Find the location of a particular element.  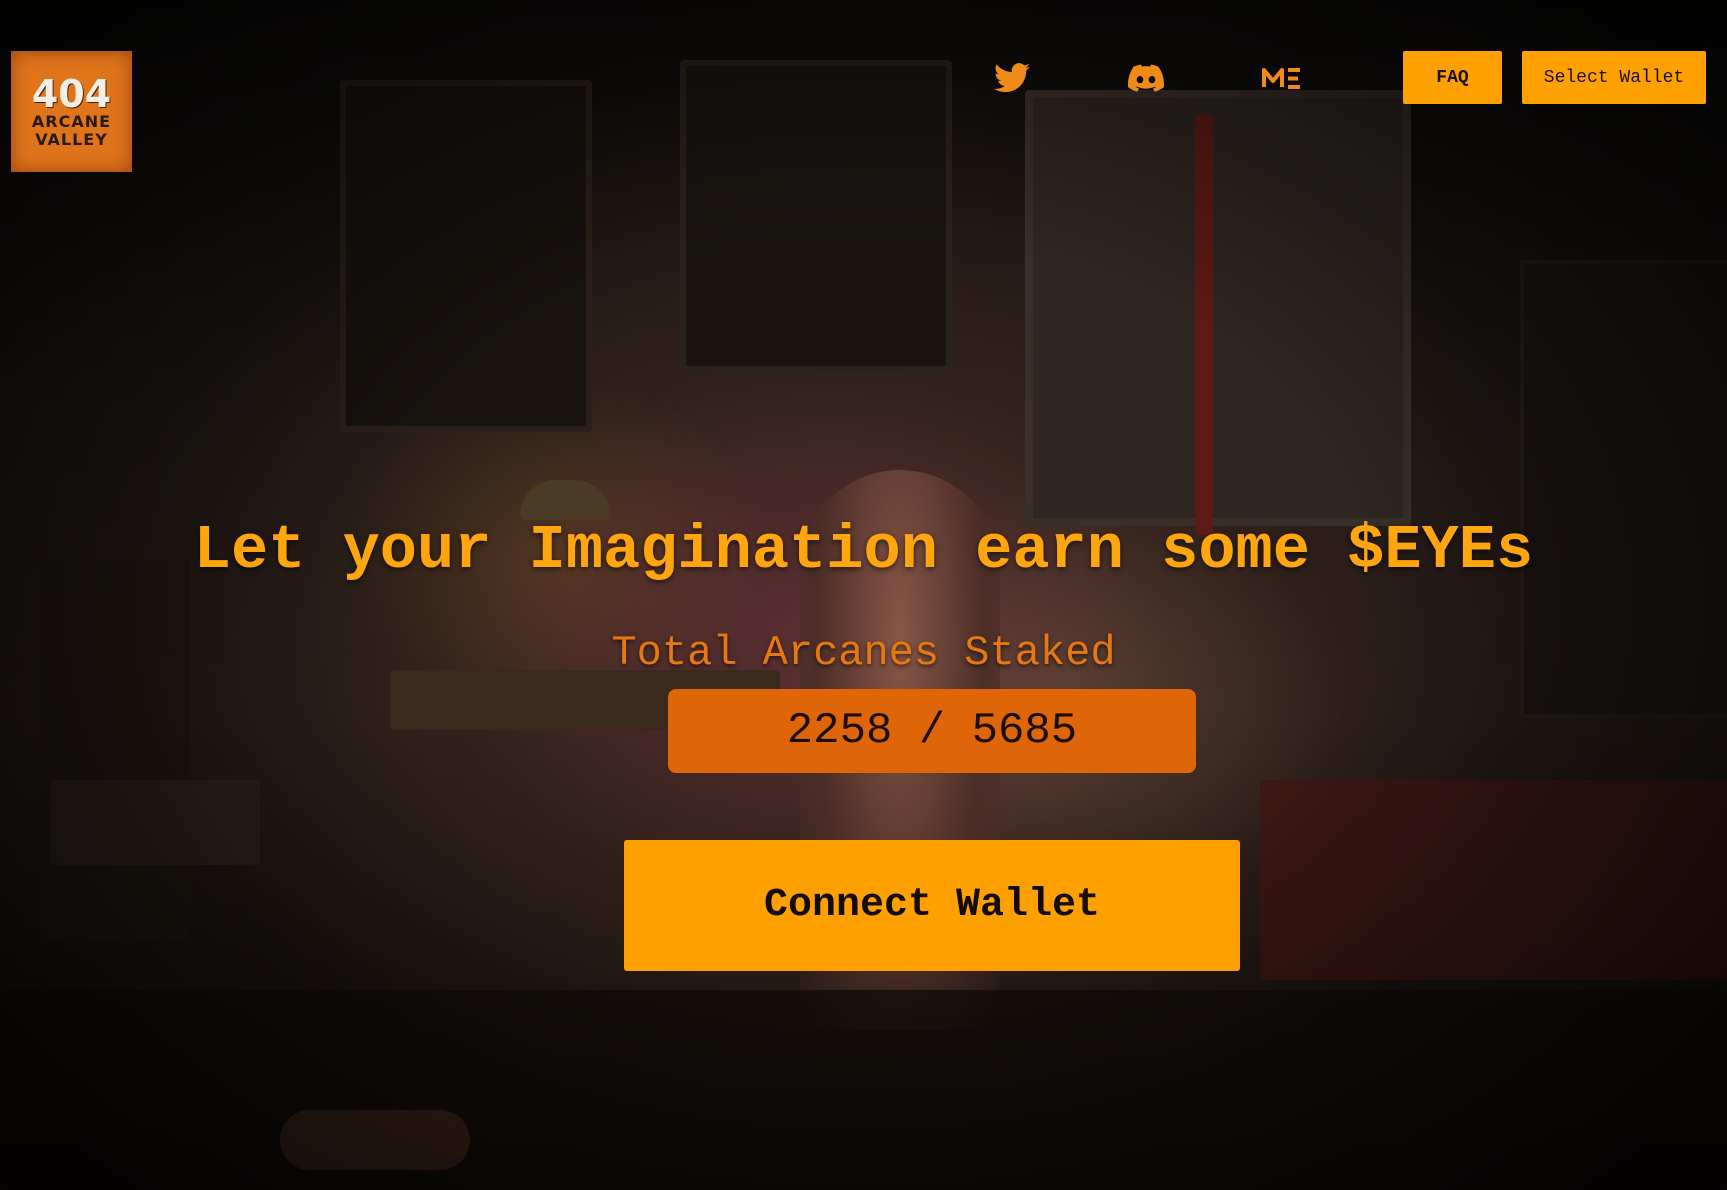

connect-wallet-button: Connect Wallet is located at coordinates (932, 905).